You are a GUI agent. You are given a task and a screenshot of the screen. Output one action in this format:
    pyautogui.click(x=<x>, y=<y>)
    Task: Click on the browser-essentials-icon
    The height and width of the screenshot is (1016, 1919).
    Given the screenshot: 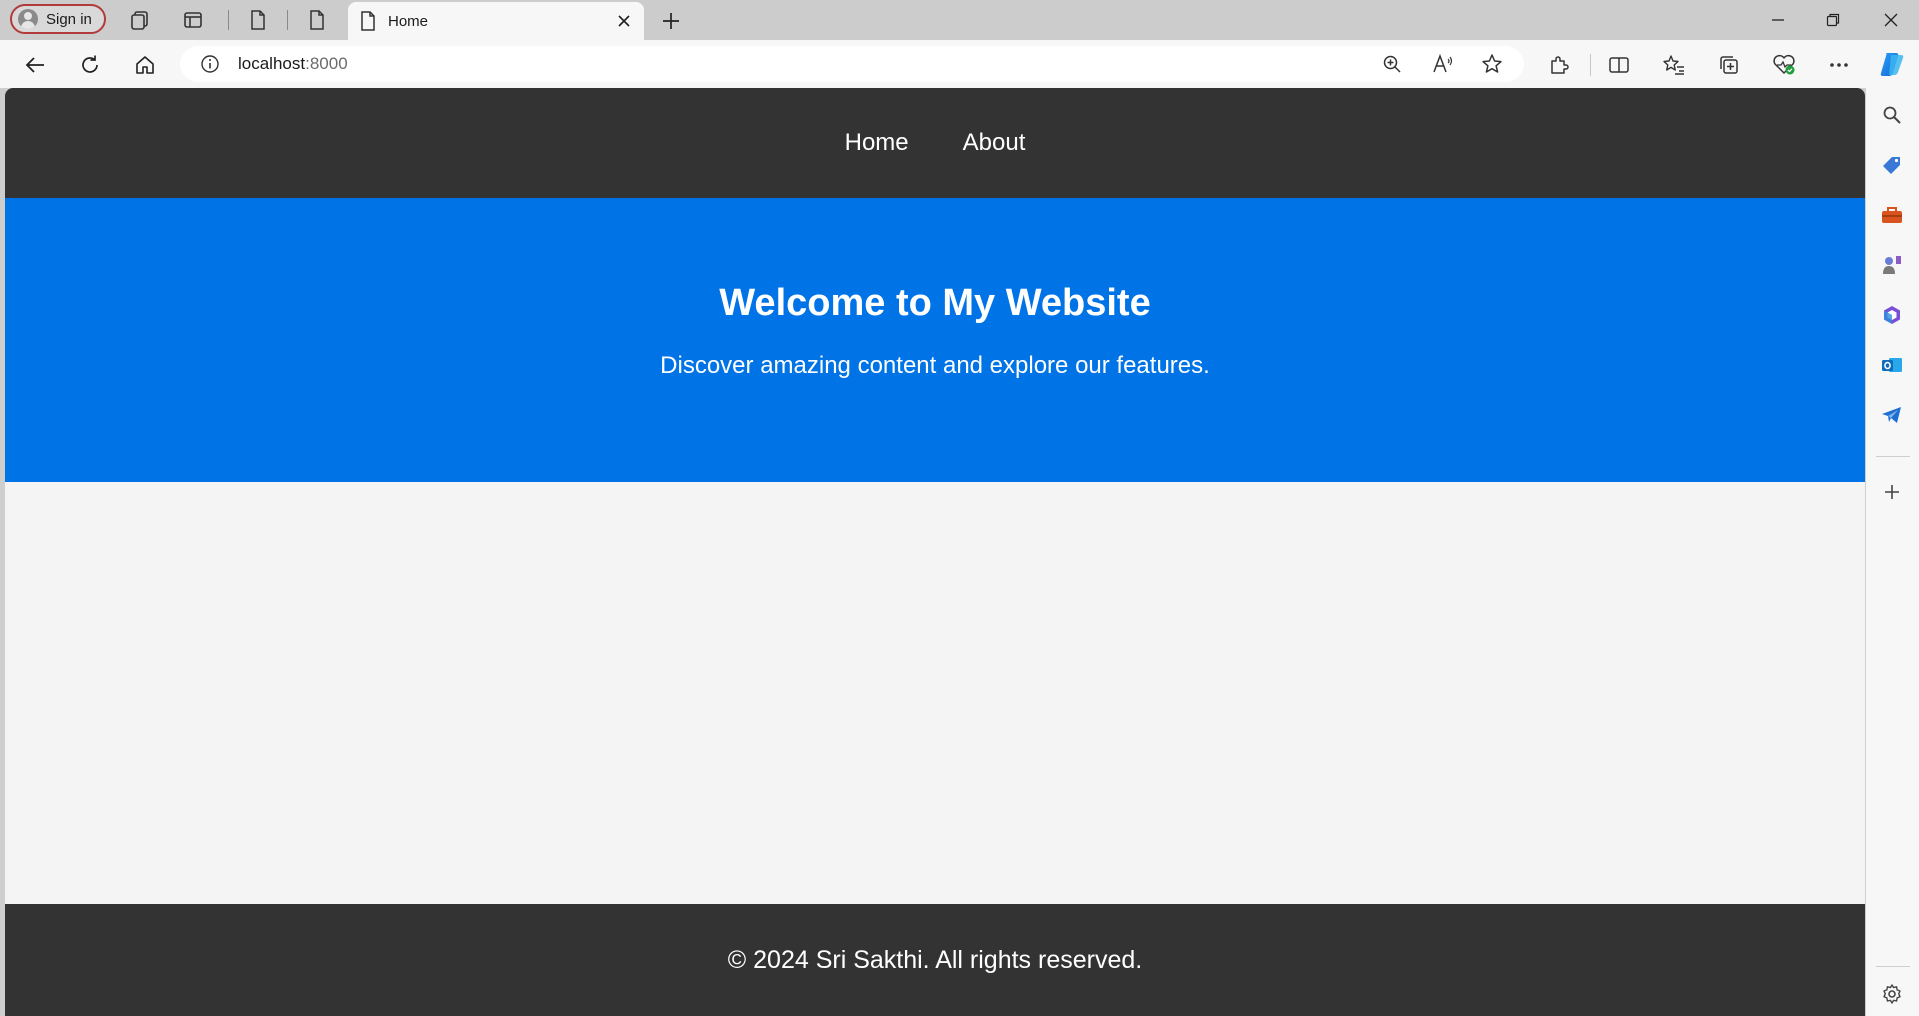 What is the action you would take?
    pyautogui.click(x=1784, y=65)
    